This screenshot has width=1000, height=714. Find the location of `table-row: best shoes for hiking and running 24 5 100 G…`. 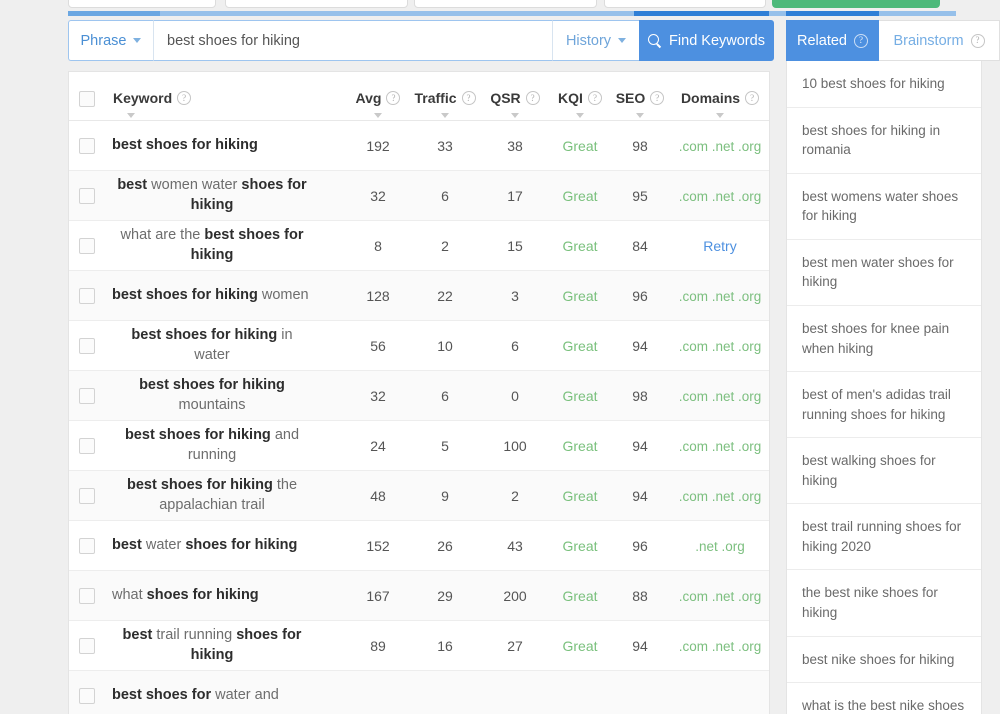

table-row: best shoes for hiking and running 24 5 100 G… is located at coordinates (419, 445).